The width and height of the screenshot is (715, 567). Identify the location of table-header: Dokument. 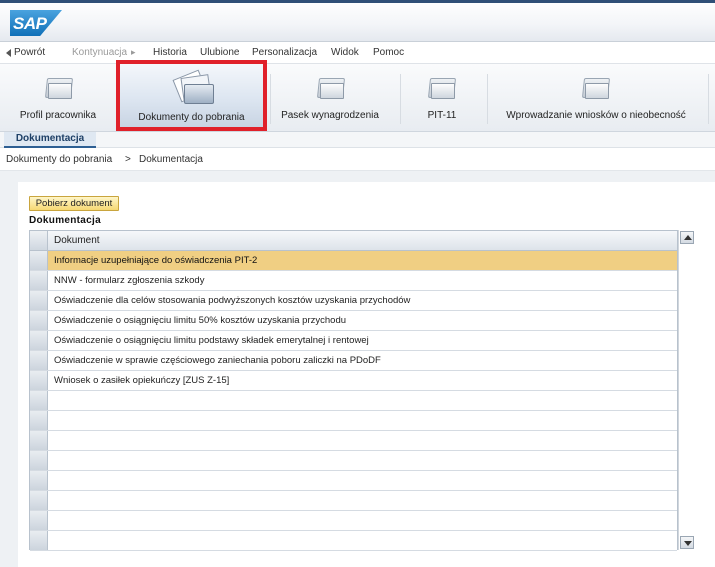
(353, 241).